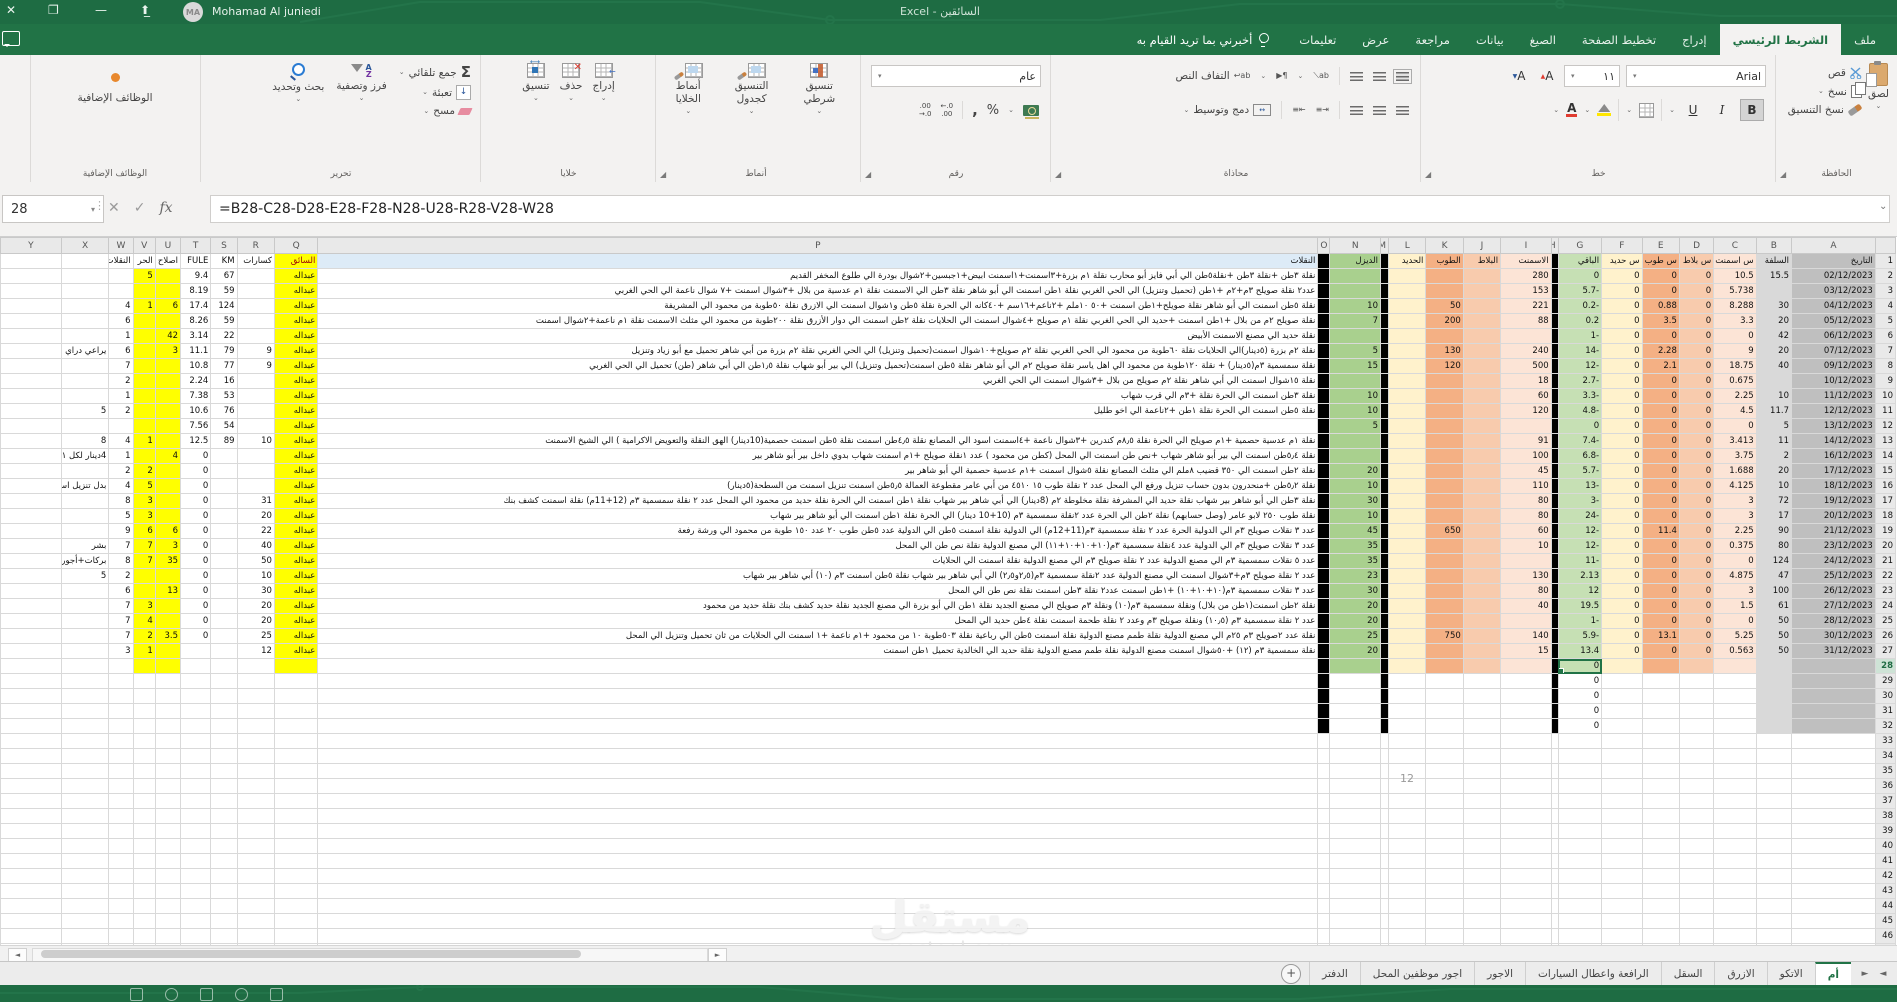 This screenshot has width=1897, height=1002. What do you see at coordinates (818, 336) in the screenshot?
I see `cell-P6: نقلة حديد الي مصنع الاسمنت الأبيض` at bounding box center [818, 336].